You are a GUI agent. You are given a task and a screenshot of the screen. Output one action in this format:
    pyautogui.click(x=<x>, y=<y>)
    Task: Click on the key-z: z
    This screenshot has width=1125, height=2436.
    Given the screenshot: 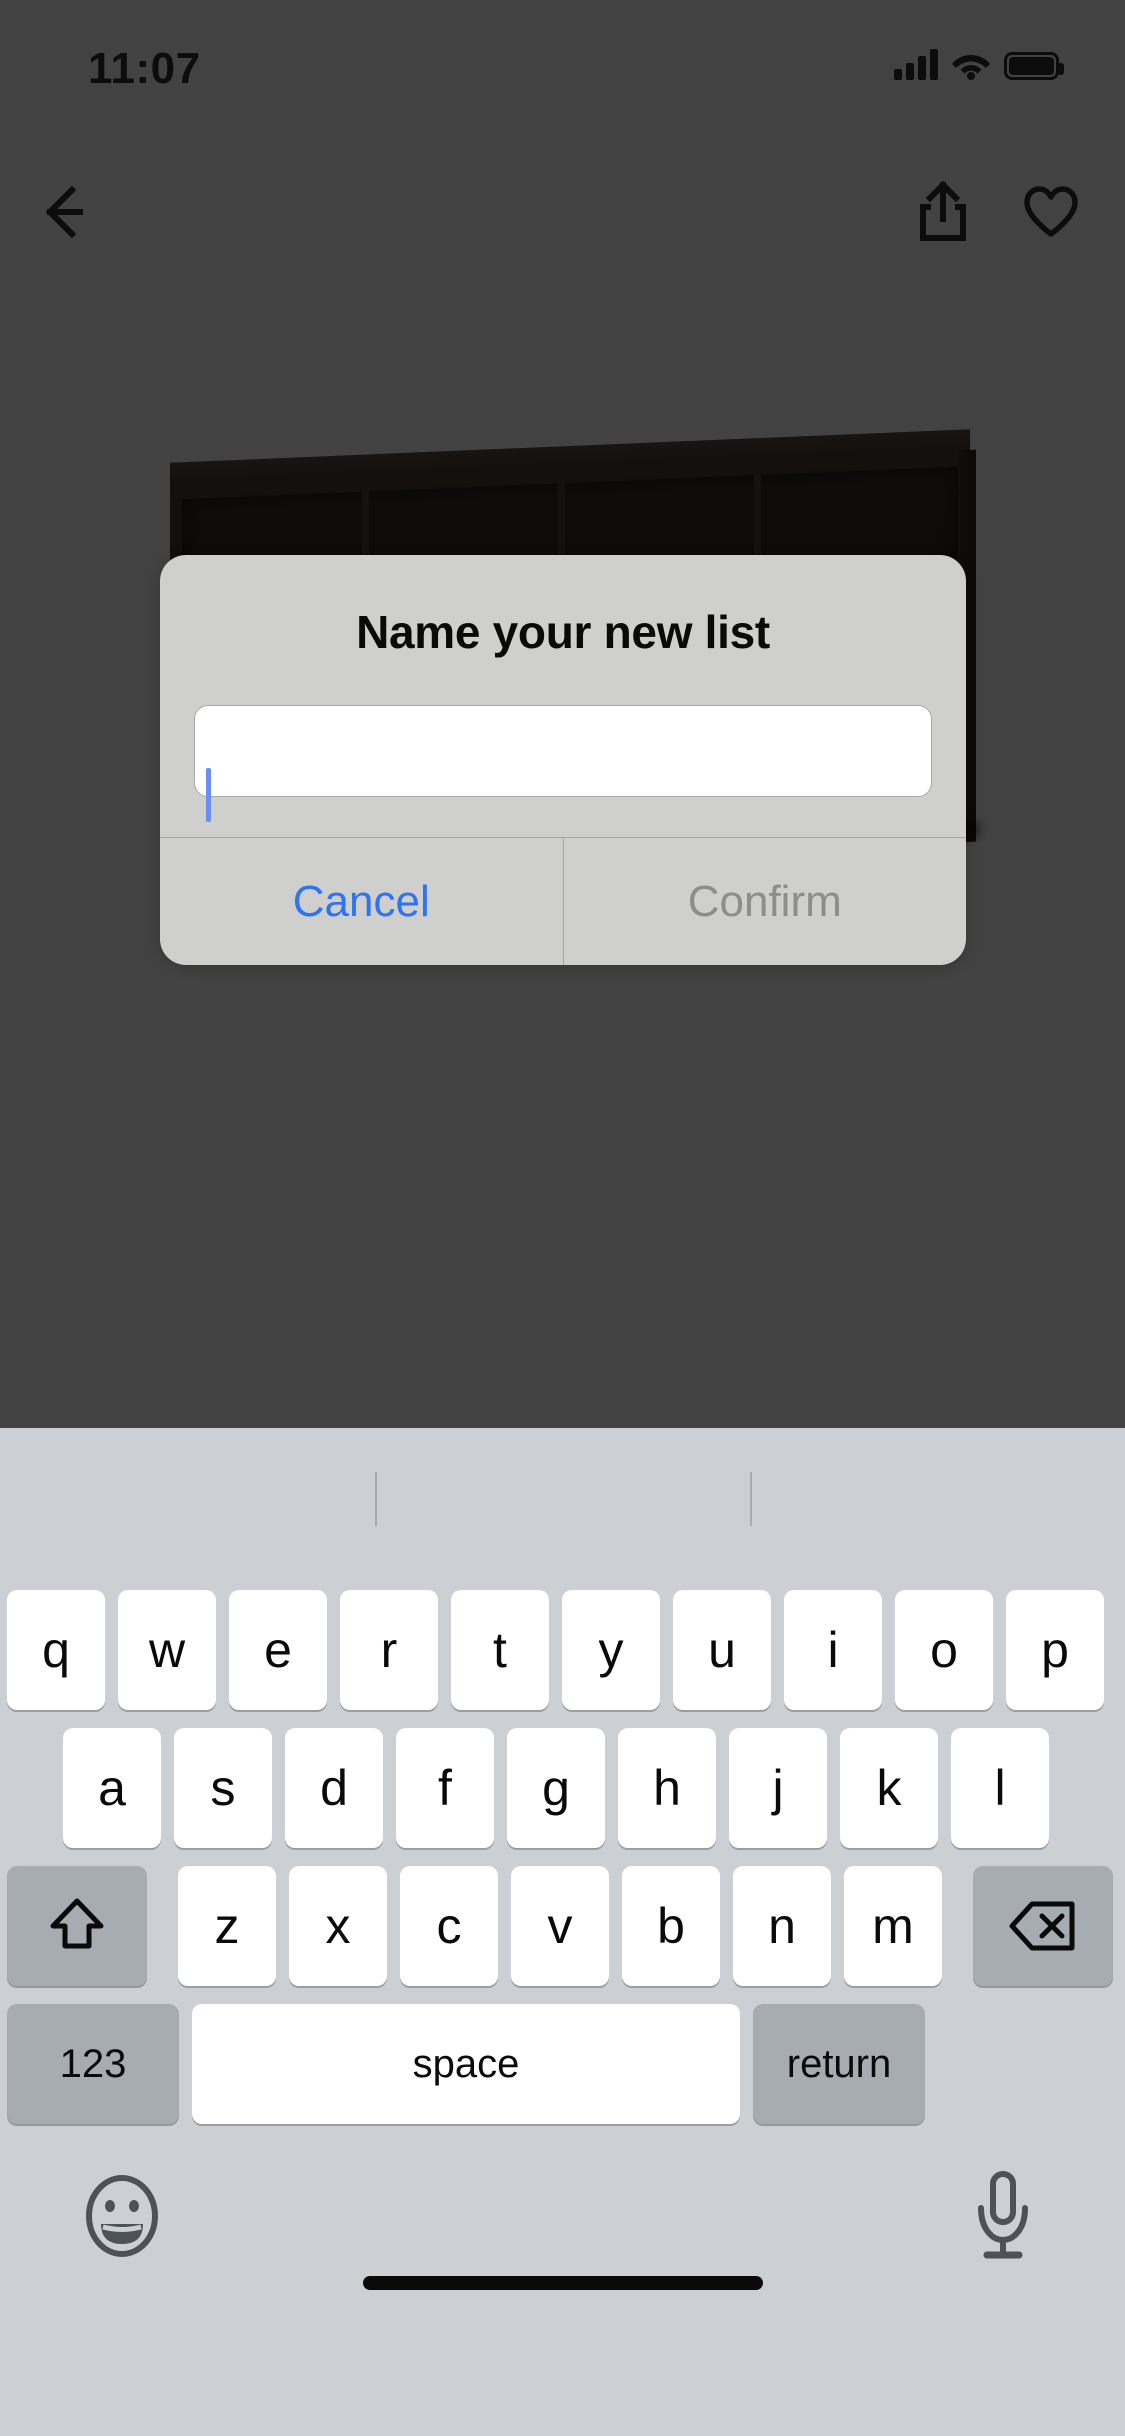 What is the action you would take?
    pyautogui.click(x=227, y=1926)
    